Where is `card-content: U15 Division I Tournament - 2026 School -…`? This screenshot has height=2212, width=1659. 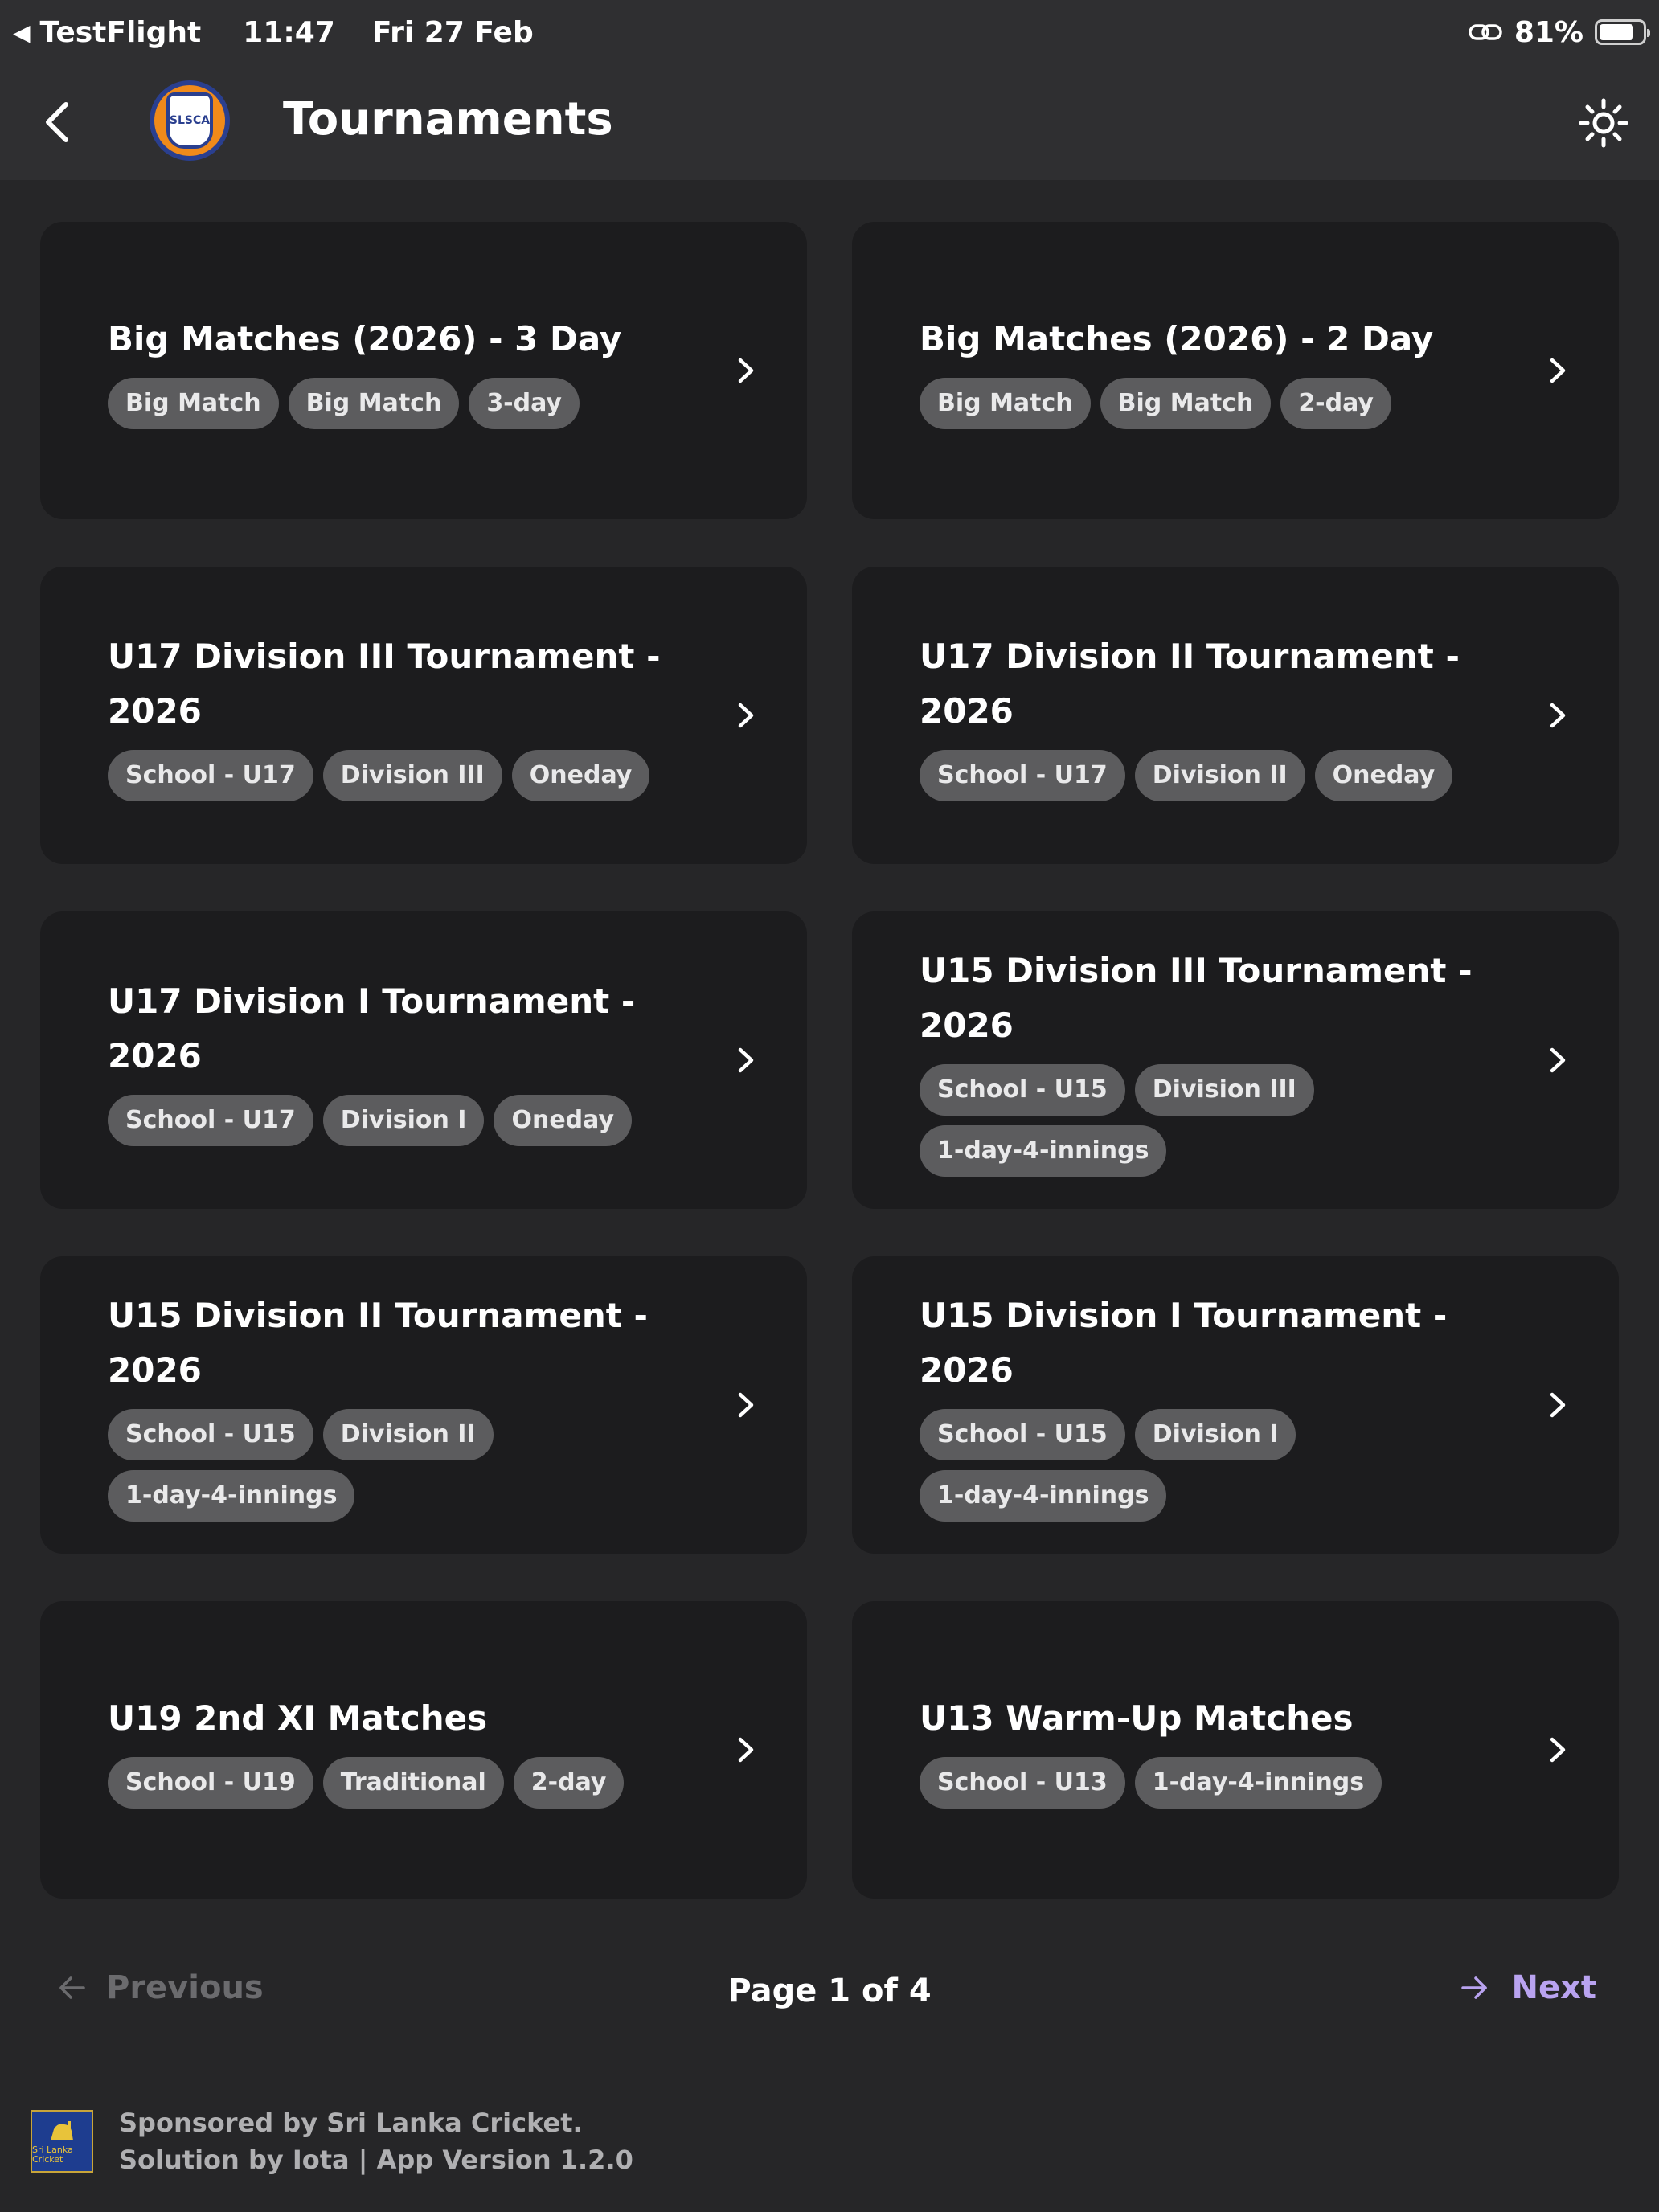
card-content: U15 Division I Tournament - 2026 School -… is located at coordinates (1217, 1405).